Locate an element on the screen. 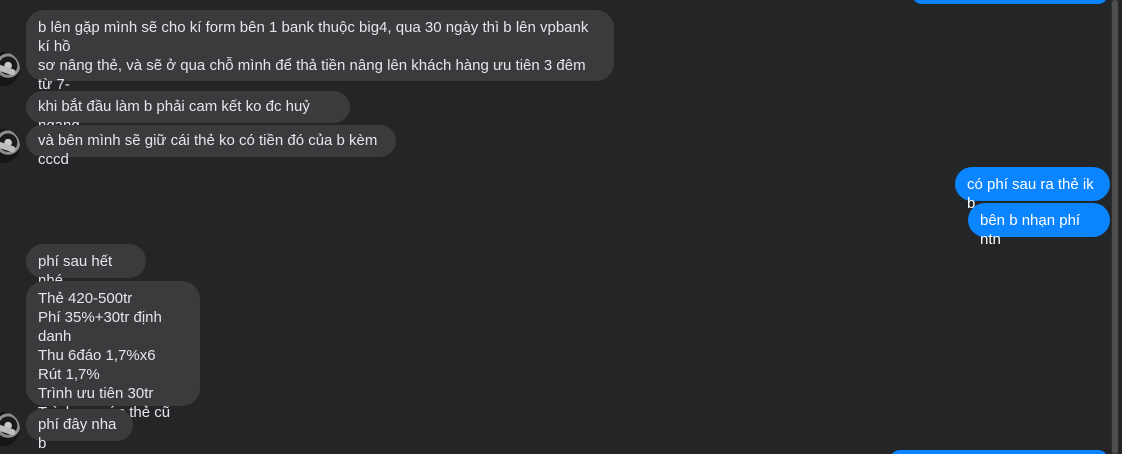 This screenshot has height=454, width=1122. message-bubble-outgoing: bên b nhạn phí ntn is located at coordinates (1039, 225).